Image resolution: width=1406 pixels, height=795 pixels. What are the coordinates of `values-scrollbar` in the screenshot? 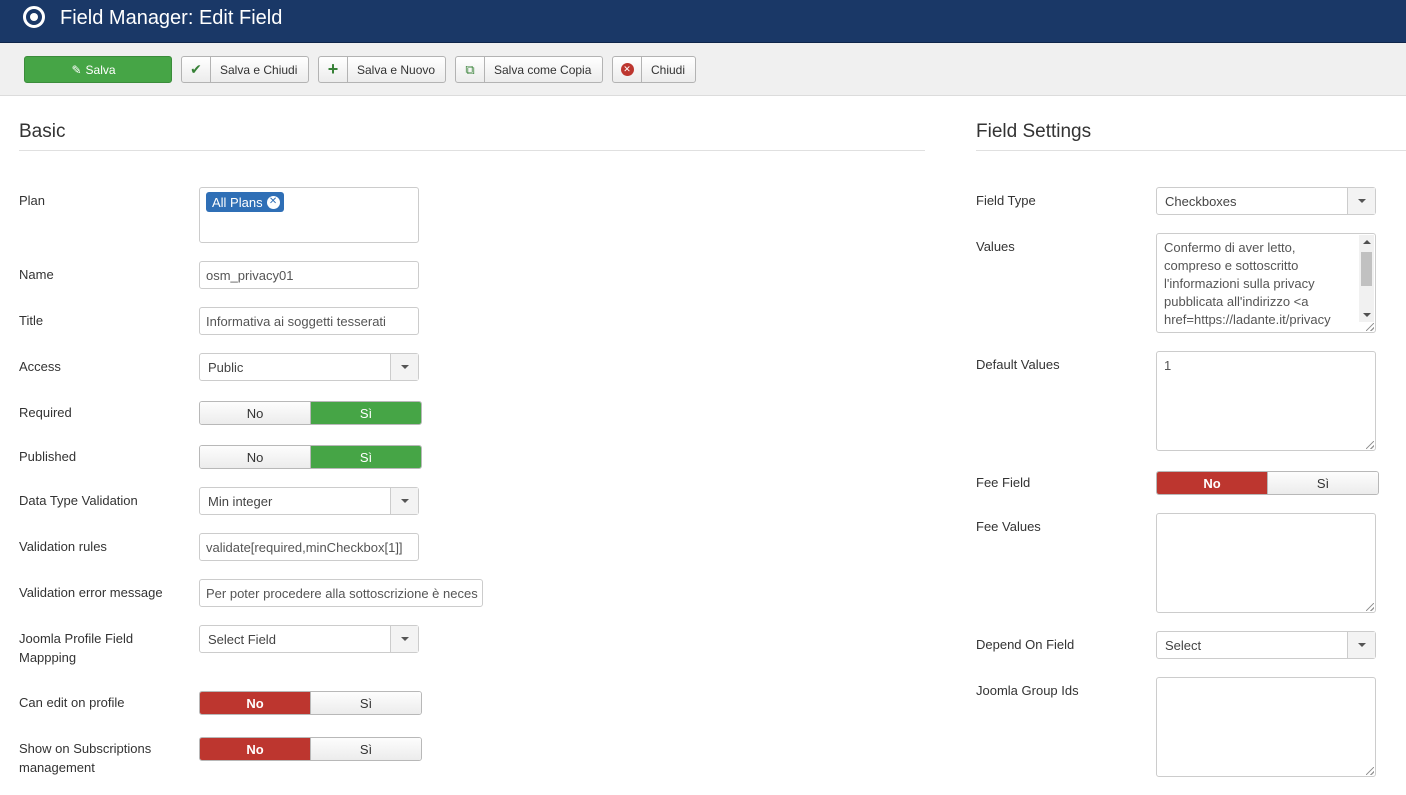 It's located at (1366, 278).